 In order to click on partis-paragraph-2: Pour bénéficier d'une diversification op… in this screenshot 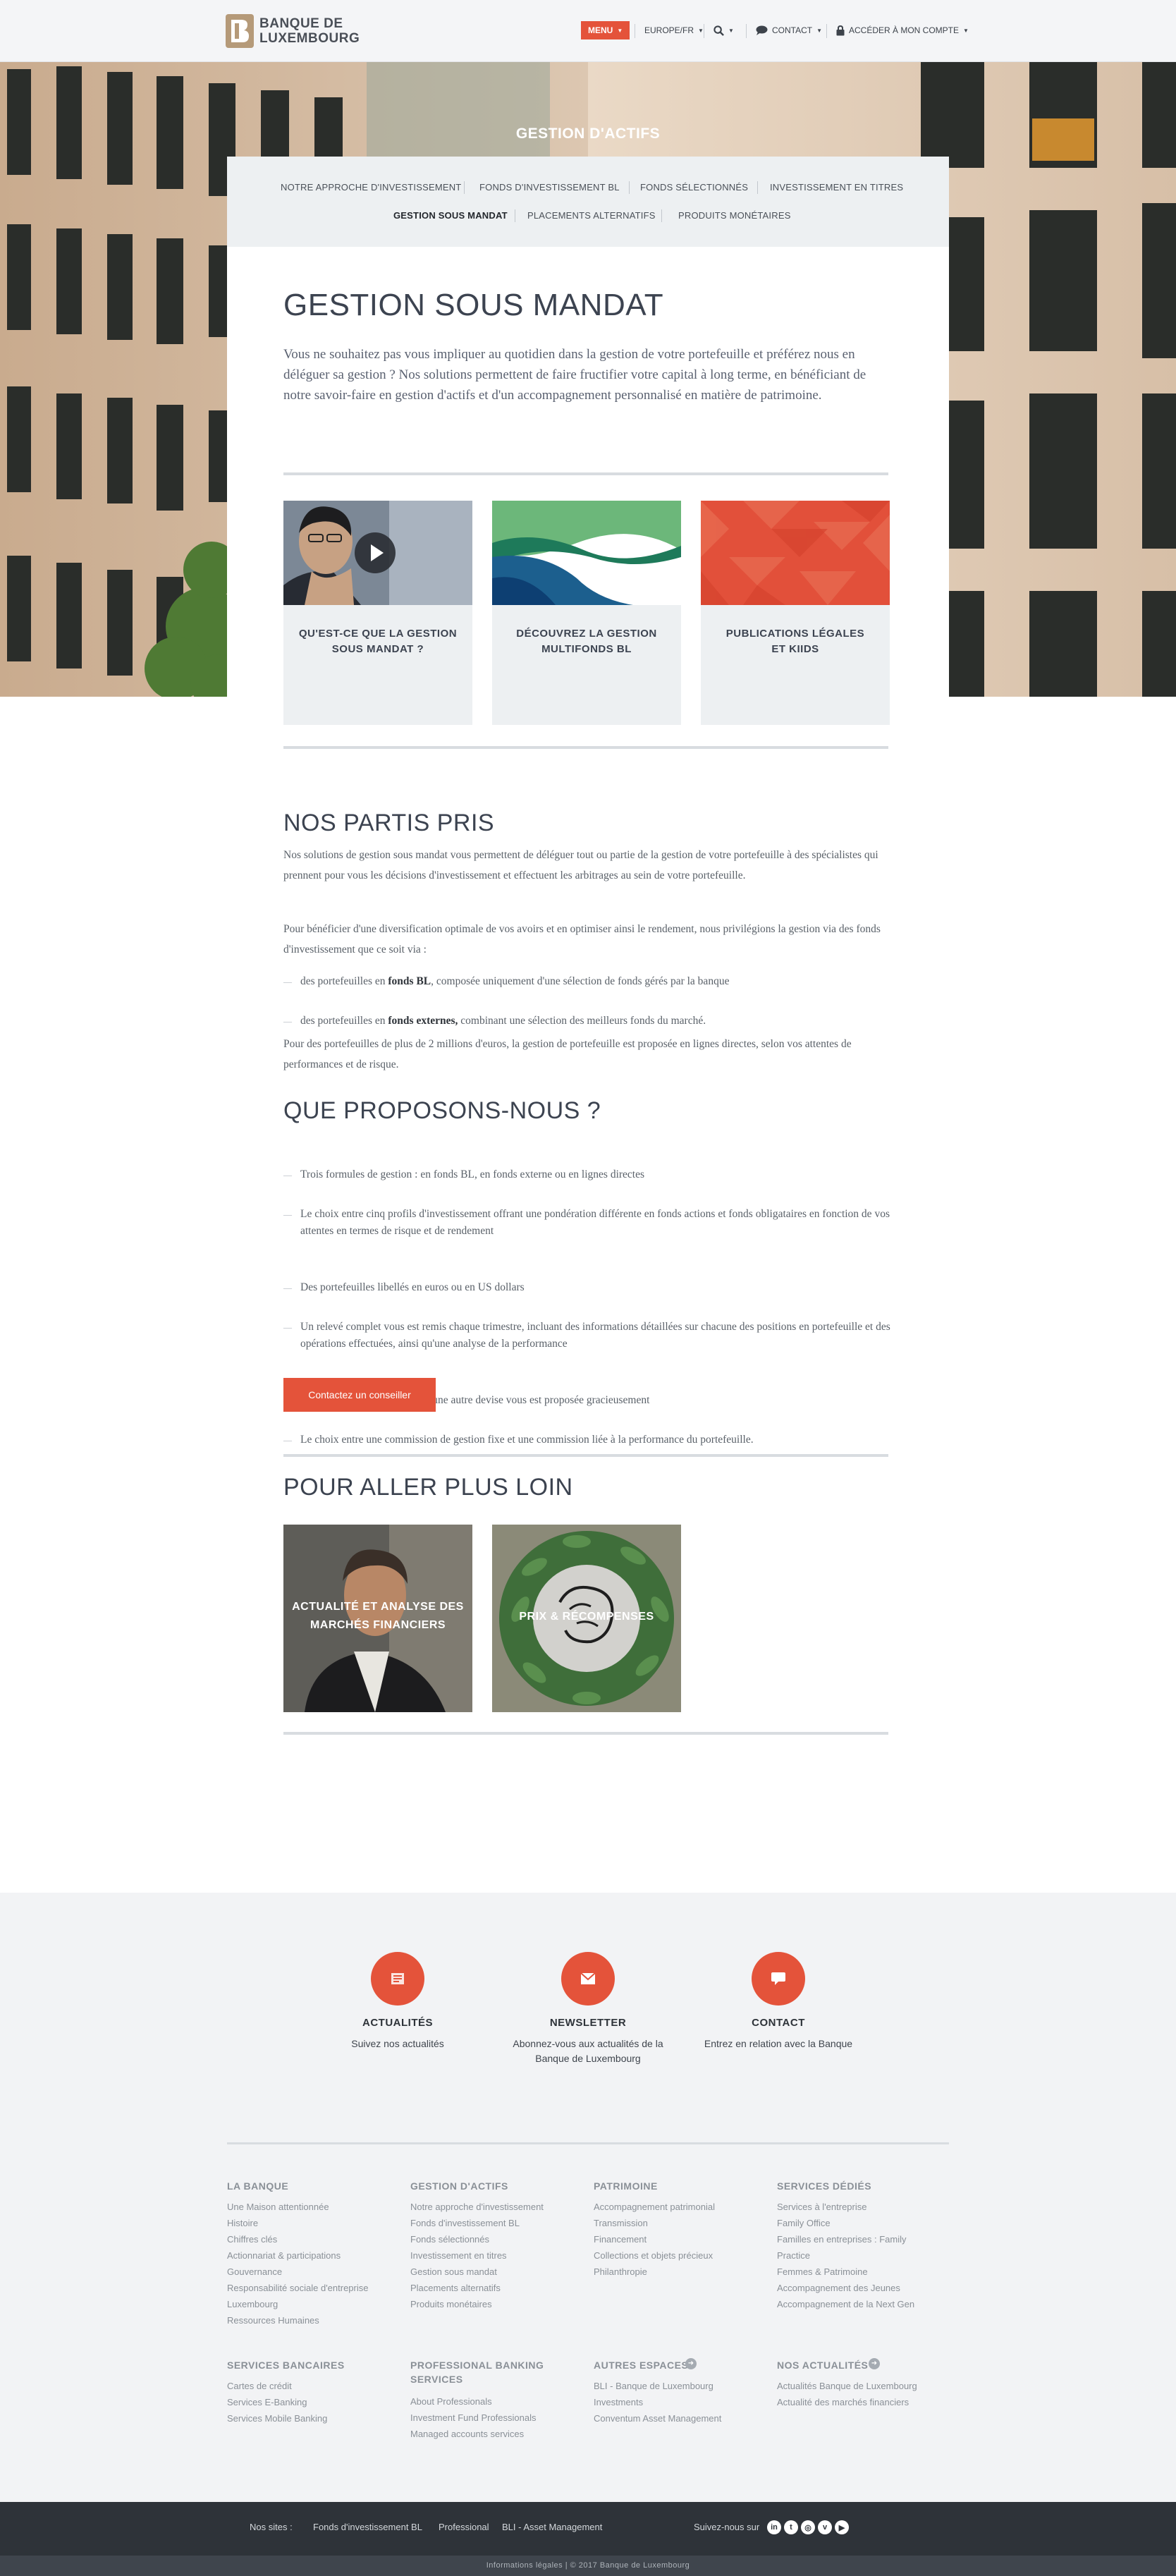, I will do `click(582, 940)`.